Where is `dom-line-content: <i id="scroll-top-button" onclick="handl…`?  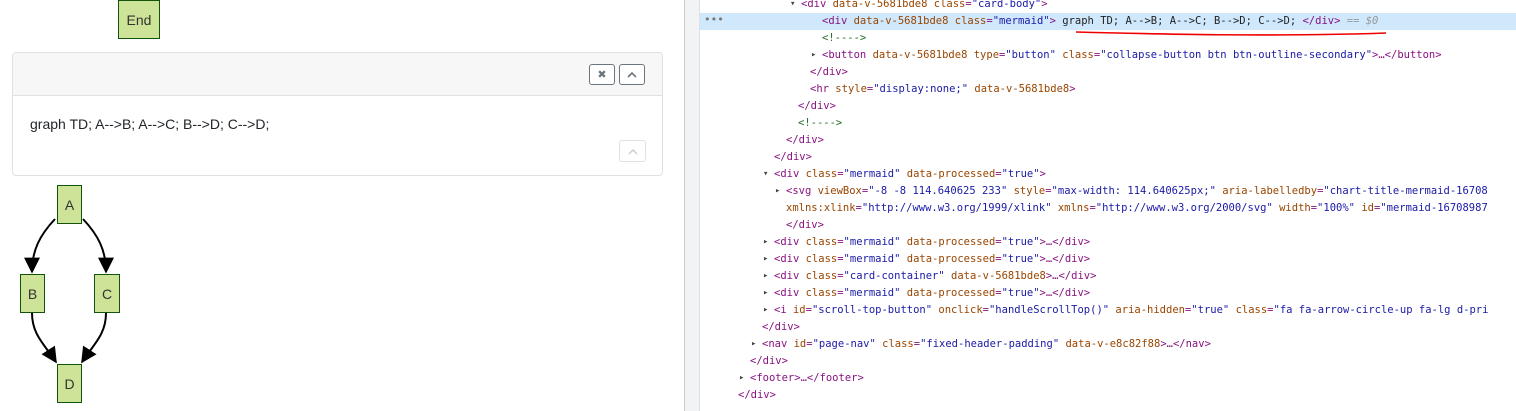 dom-line-content: <i id="scroll-top-button" onclick="handl… is located at coordinates (1131, 310).